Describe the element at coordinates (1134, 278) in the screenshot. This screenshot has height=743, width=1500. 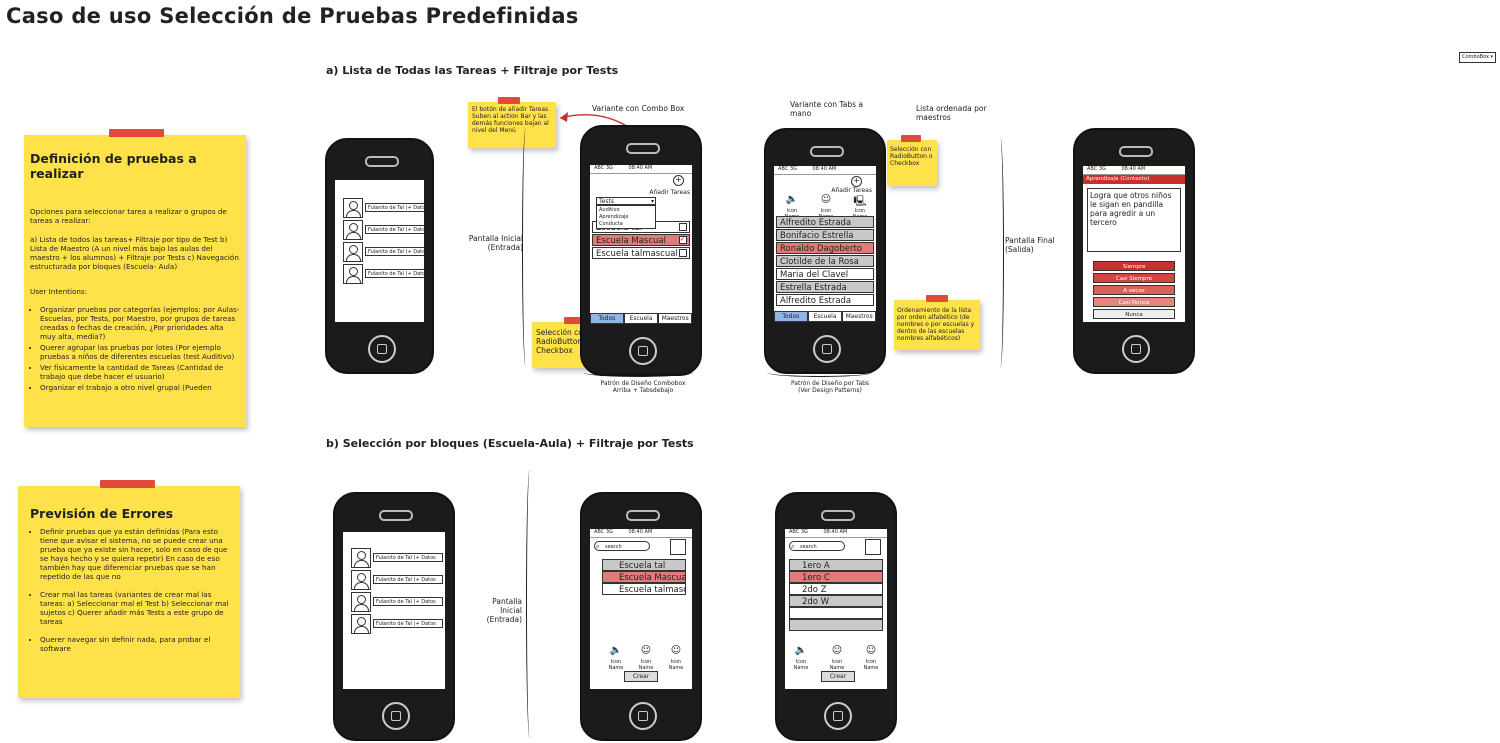
I see `answer-casi-siempre-button: Casi Siempre` at that location.